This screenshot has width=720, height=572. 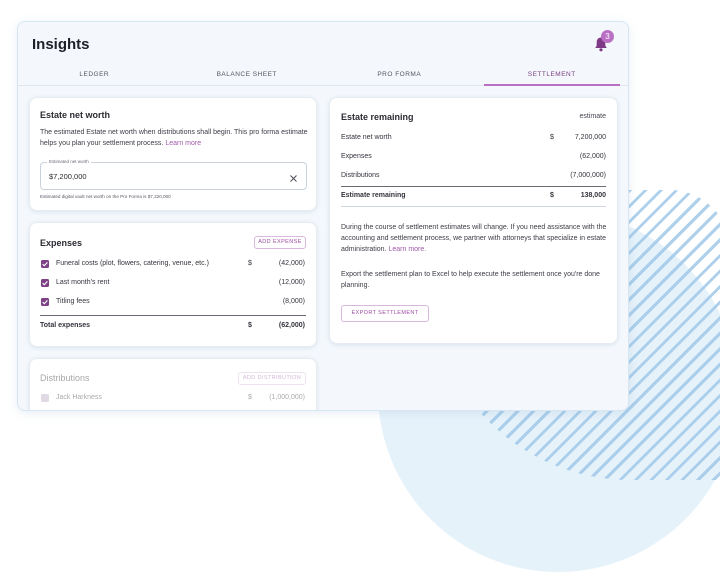 What do you see at coordinates (287, 397) in the screenshot?
I see `distribution-amount: (1,000,000)` at bounding box center [287, 397].